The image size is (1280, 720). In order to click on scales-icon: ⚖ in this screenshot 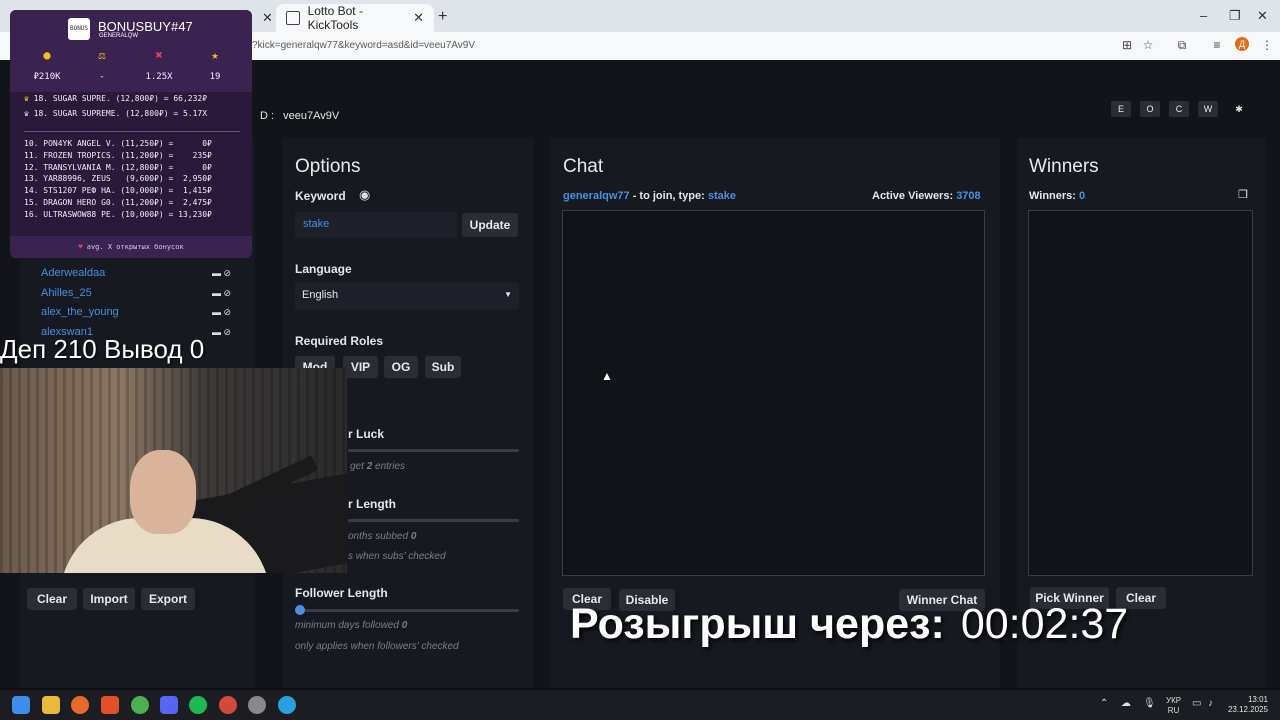, I will do `click(102, 55)`.